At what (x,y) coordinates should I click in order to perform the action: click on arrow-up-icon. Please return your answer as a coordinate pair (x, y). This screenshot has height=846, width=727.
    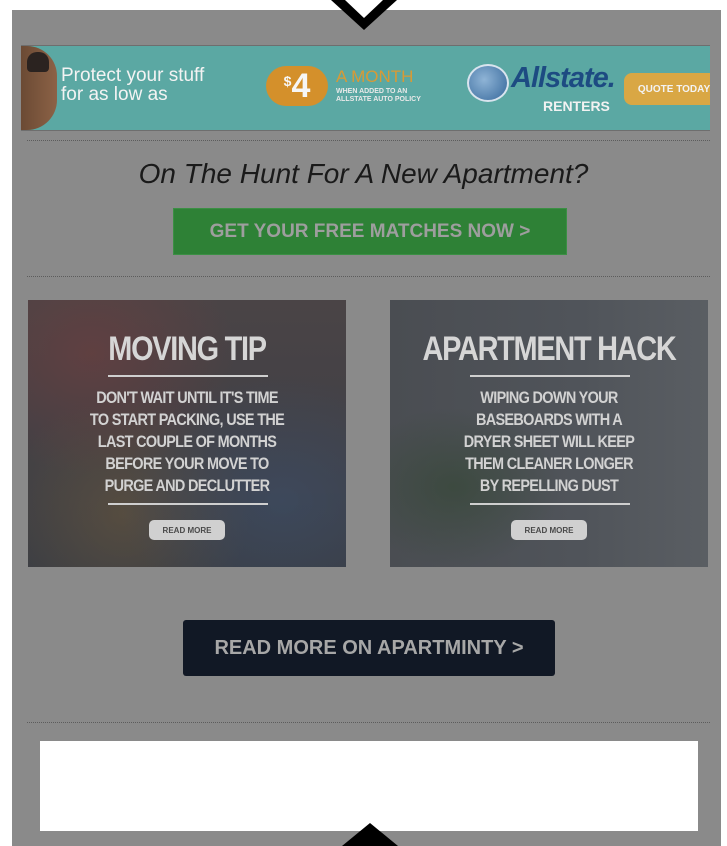
    Looking at the image, I should click on (370, 834).